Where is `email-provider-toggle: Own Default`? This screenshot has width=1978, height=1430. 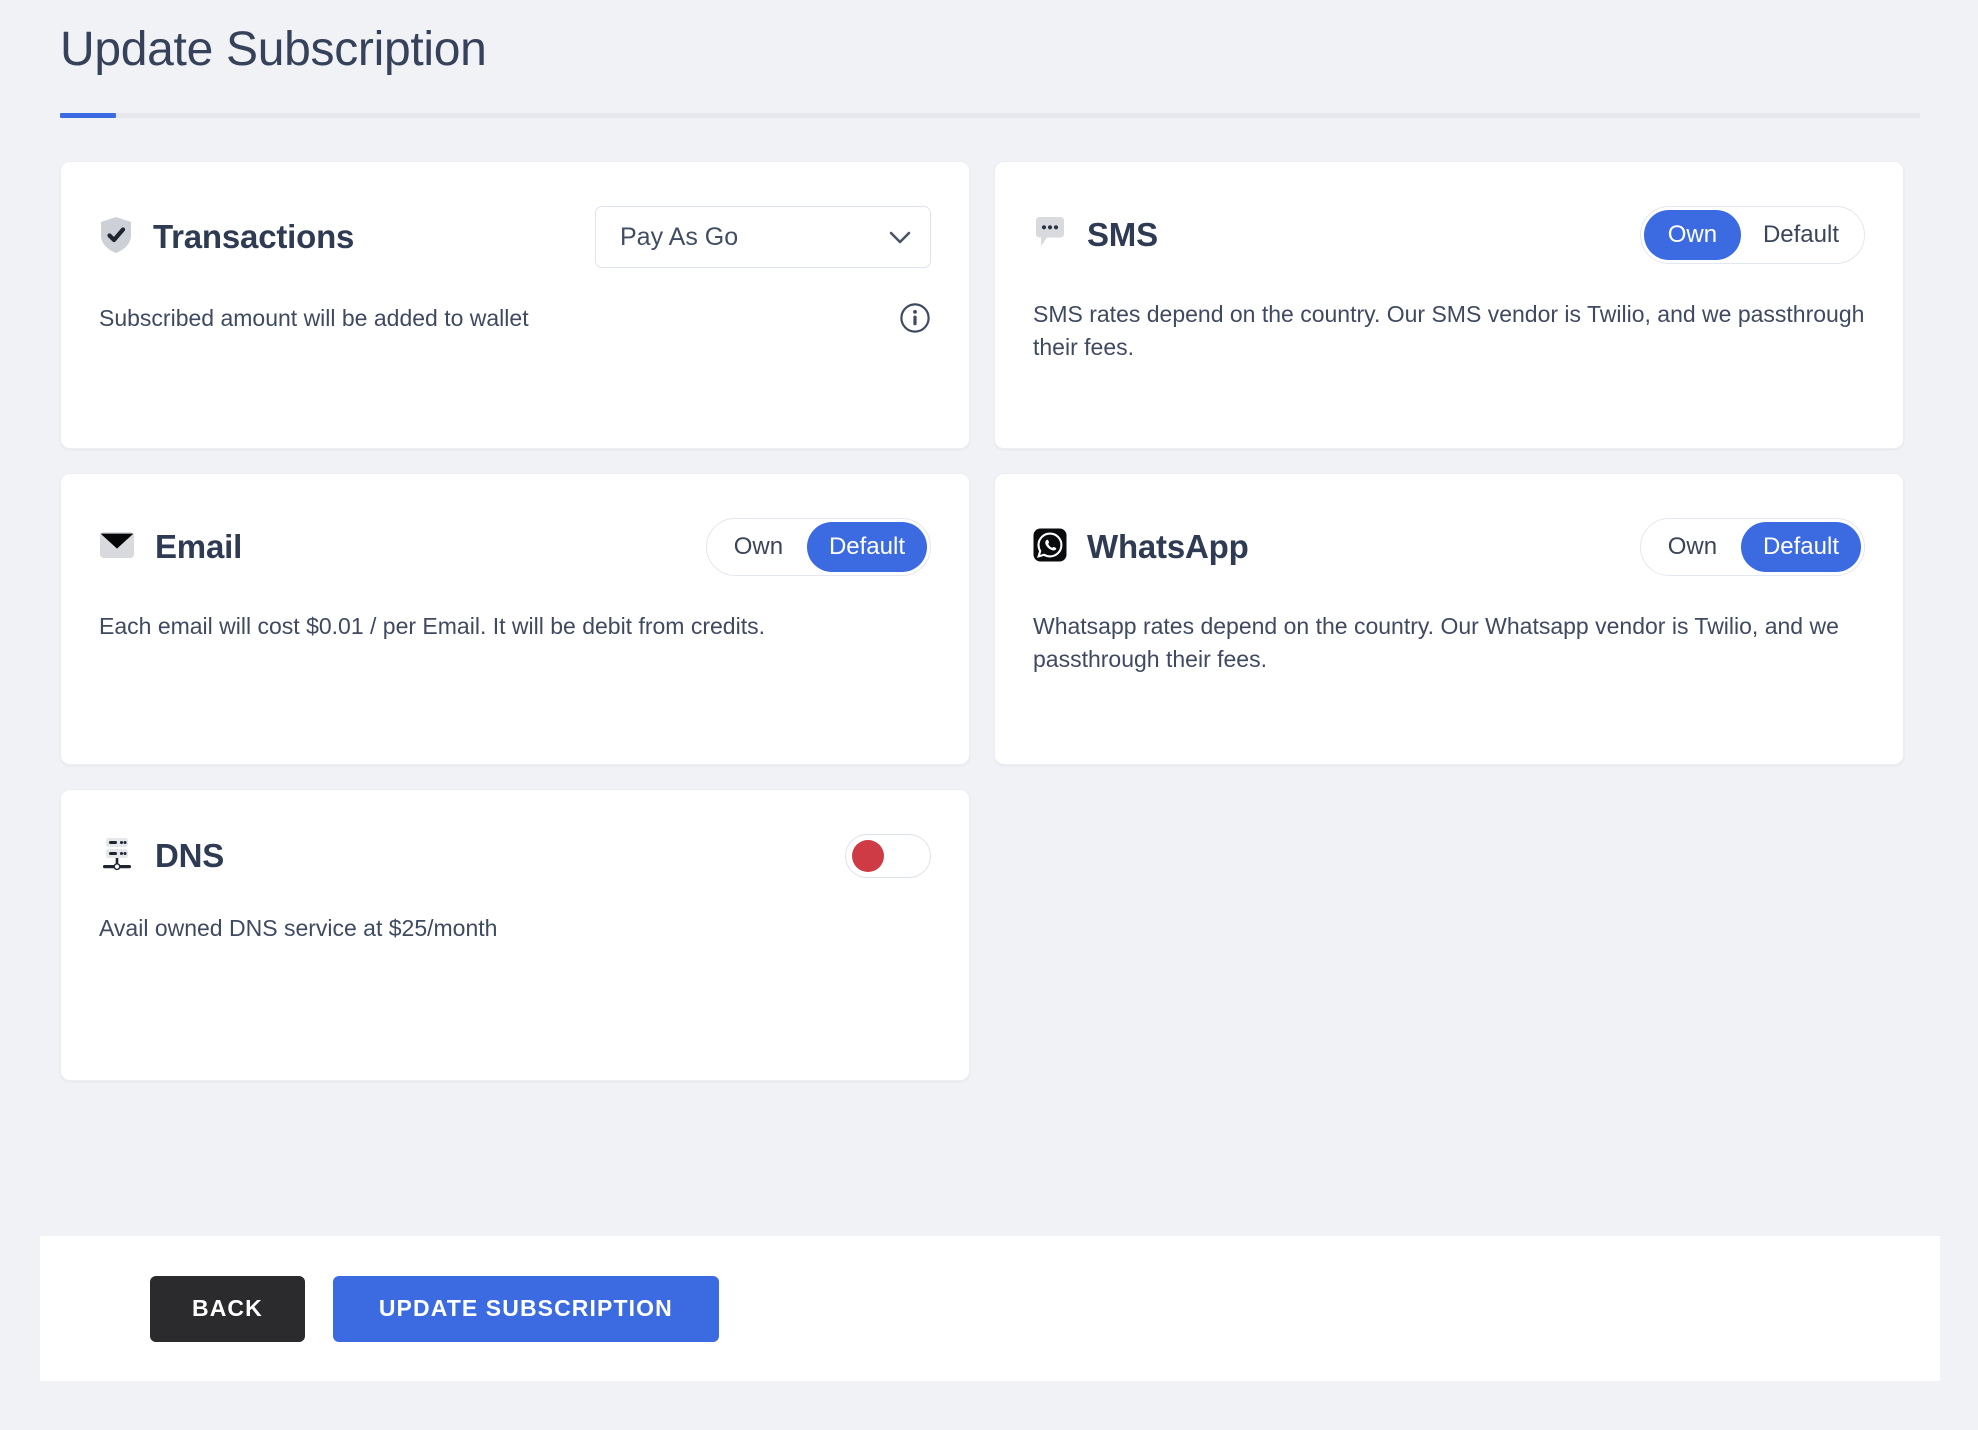 email-provider-toggle: Own Default is located at coordinates (818, 547).